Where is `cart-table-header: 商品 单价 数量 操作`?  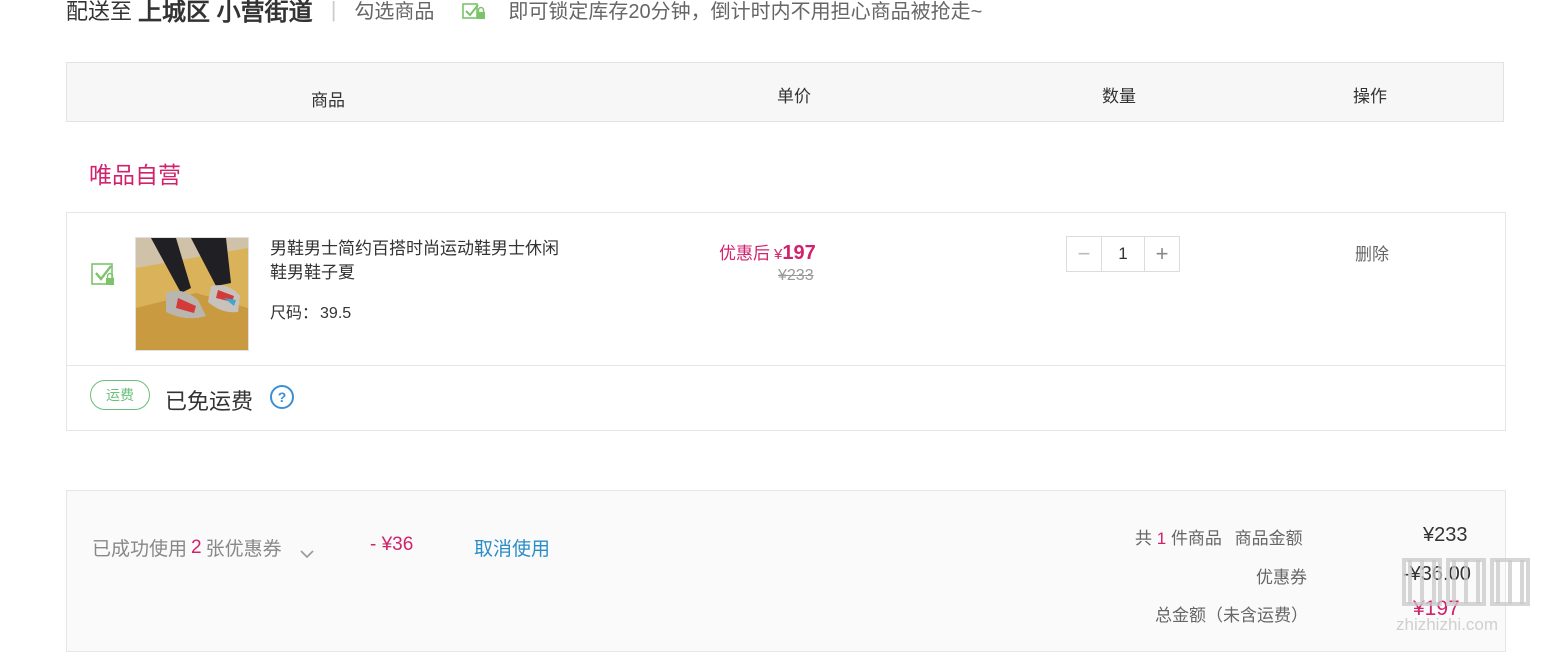 cart-table-header: 商品 单价 数量 操作 is located at coordinates (785, 92).